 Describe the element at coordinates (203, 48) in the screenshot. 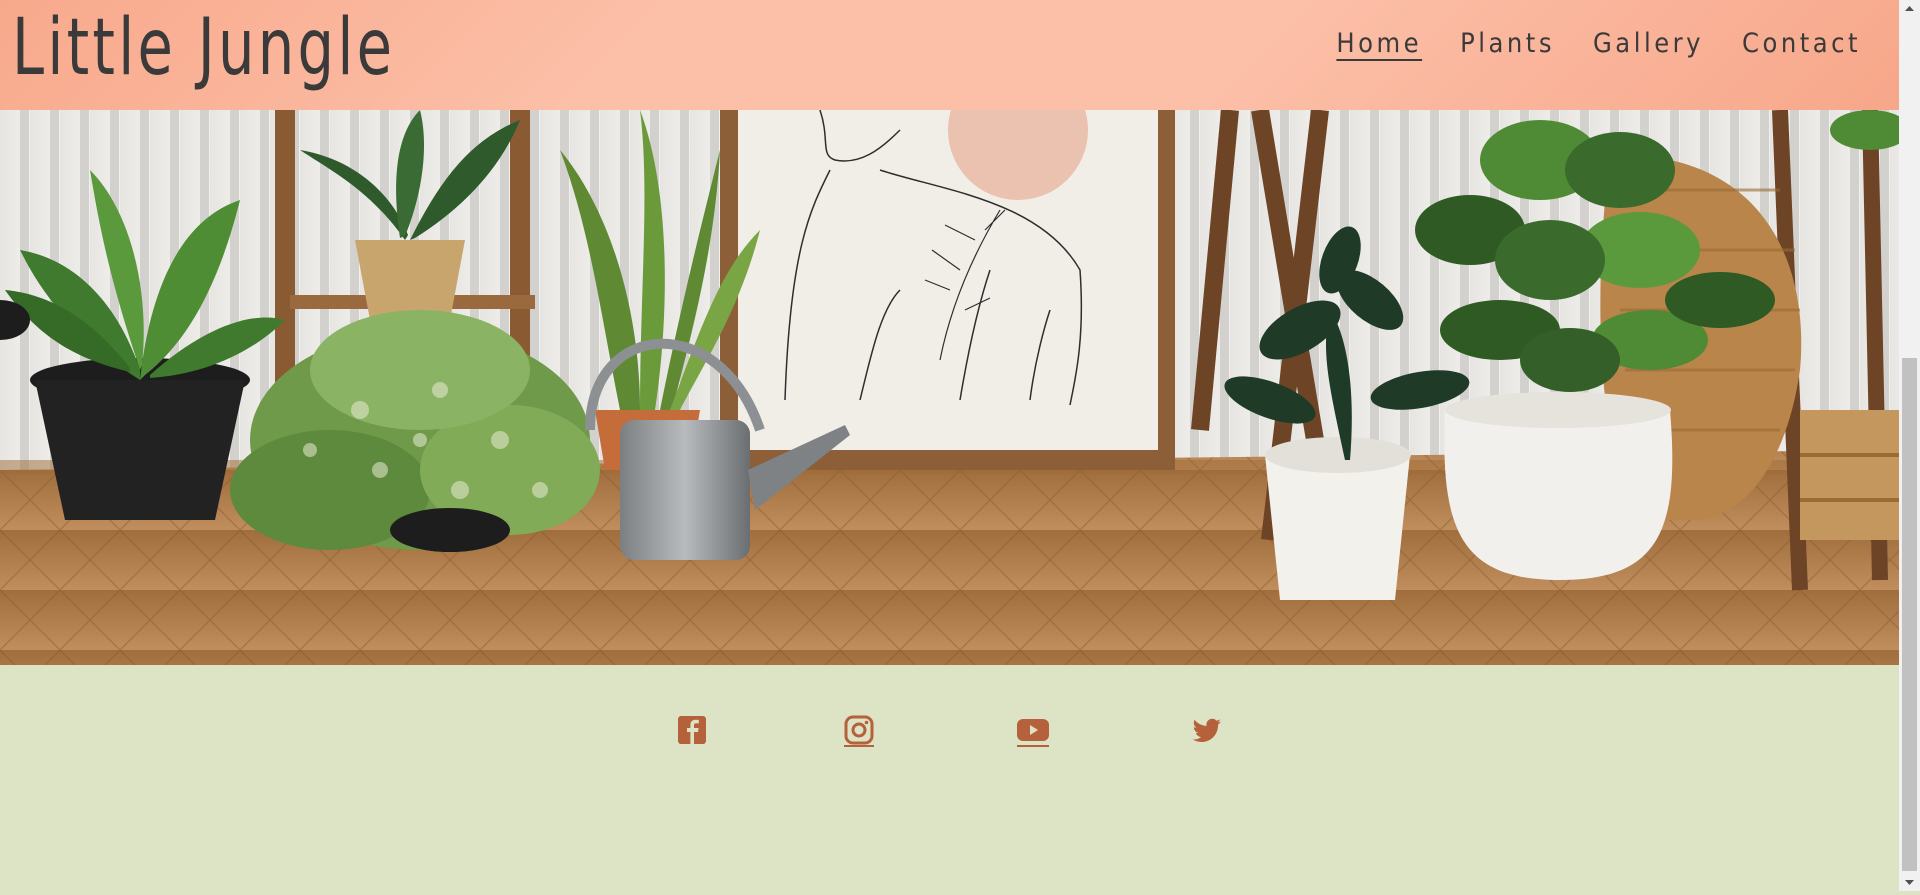

I see `site-logo: Little Jungle` at that location.